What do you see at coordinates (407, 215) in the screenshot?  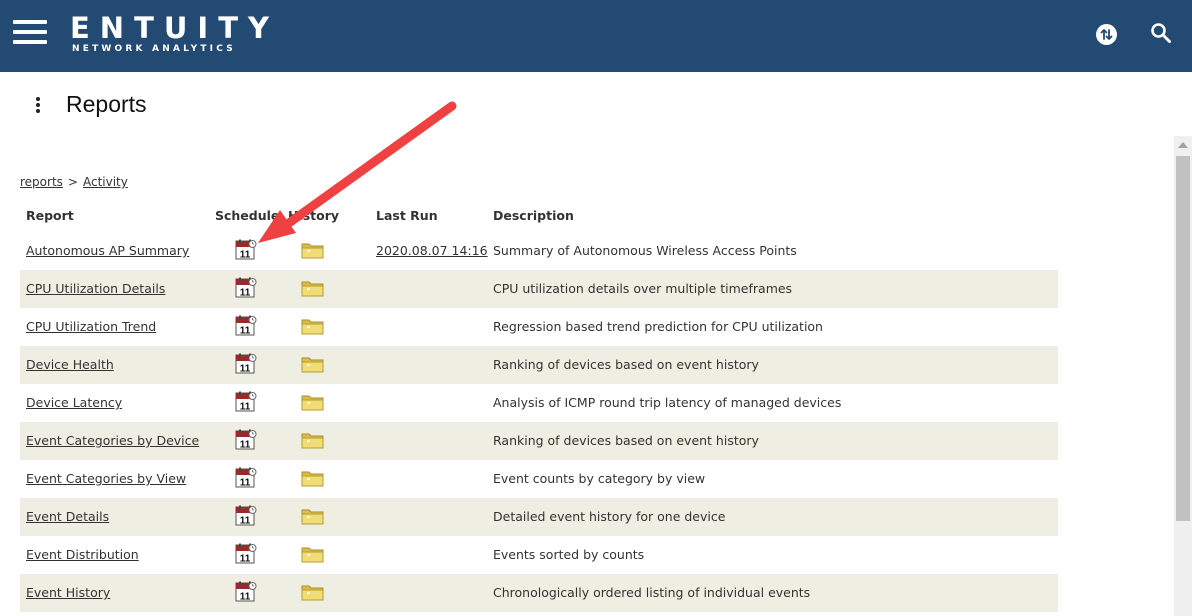 I see `column-header-last-run: Last Run` at bounding box center [407, 215].